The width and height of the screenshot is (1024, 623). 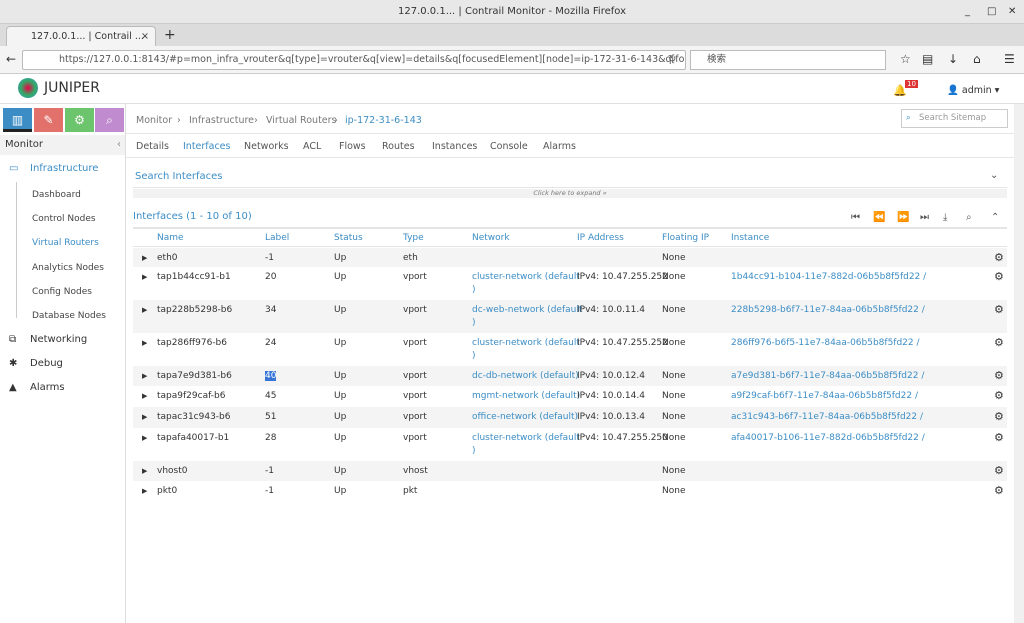 I want to click on column-header-floating-ip: Floating IP, so click(x=685, y=238).